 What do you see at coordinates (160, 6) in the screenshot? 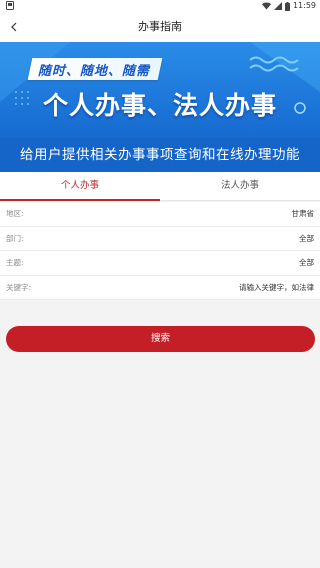
I see `status-bar: 11:59` at bounding box center [160, 6].